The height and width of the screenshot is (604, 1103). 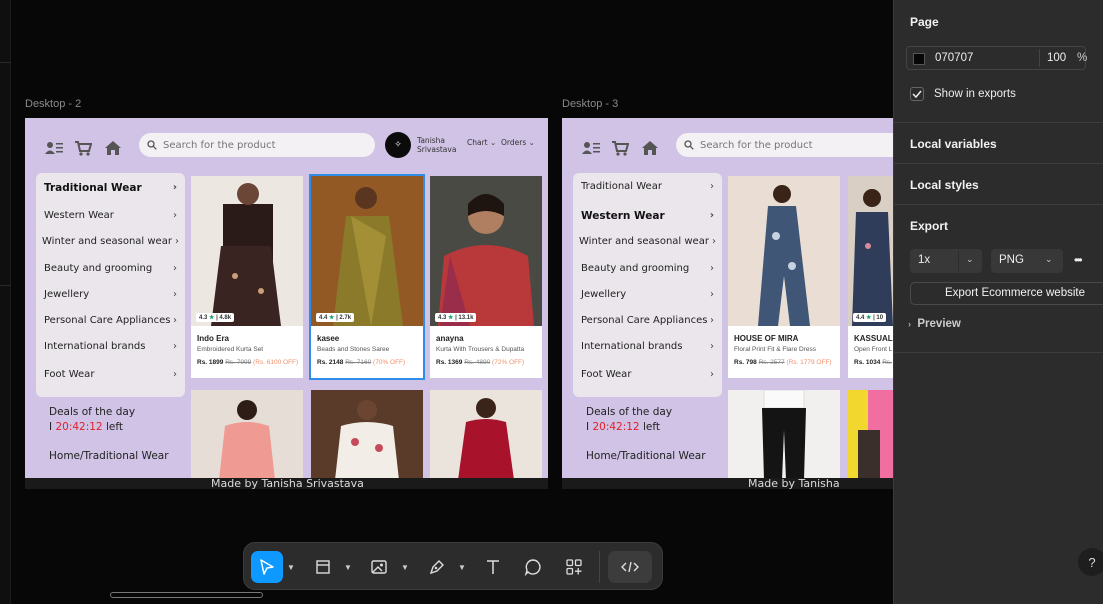 I want to click on frame-label: Desktop - 2, so click(x=53, y=104).